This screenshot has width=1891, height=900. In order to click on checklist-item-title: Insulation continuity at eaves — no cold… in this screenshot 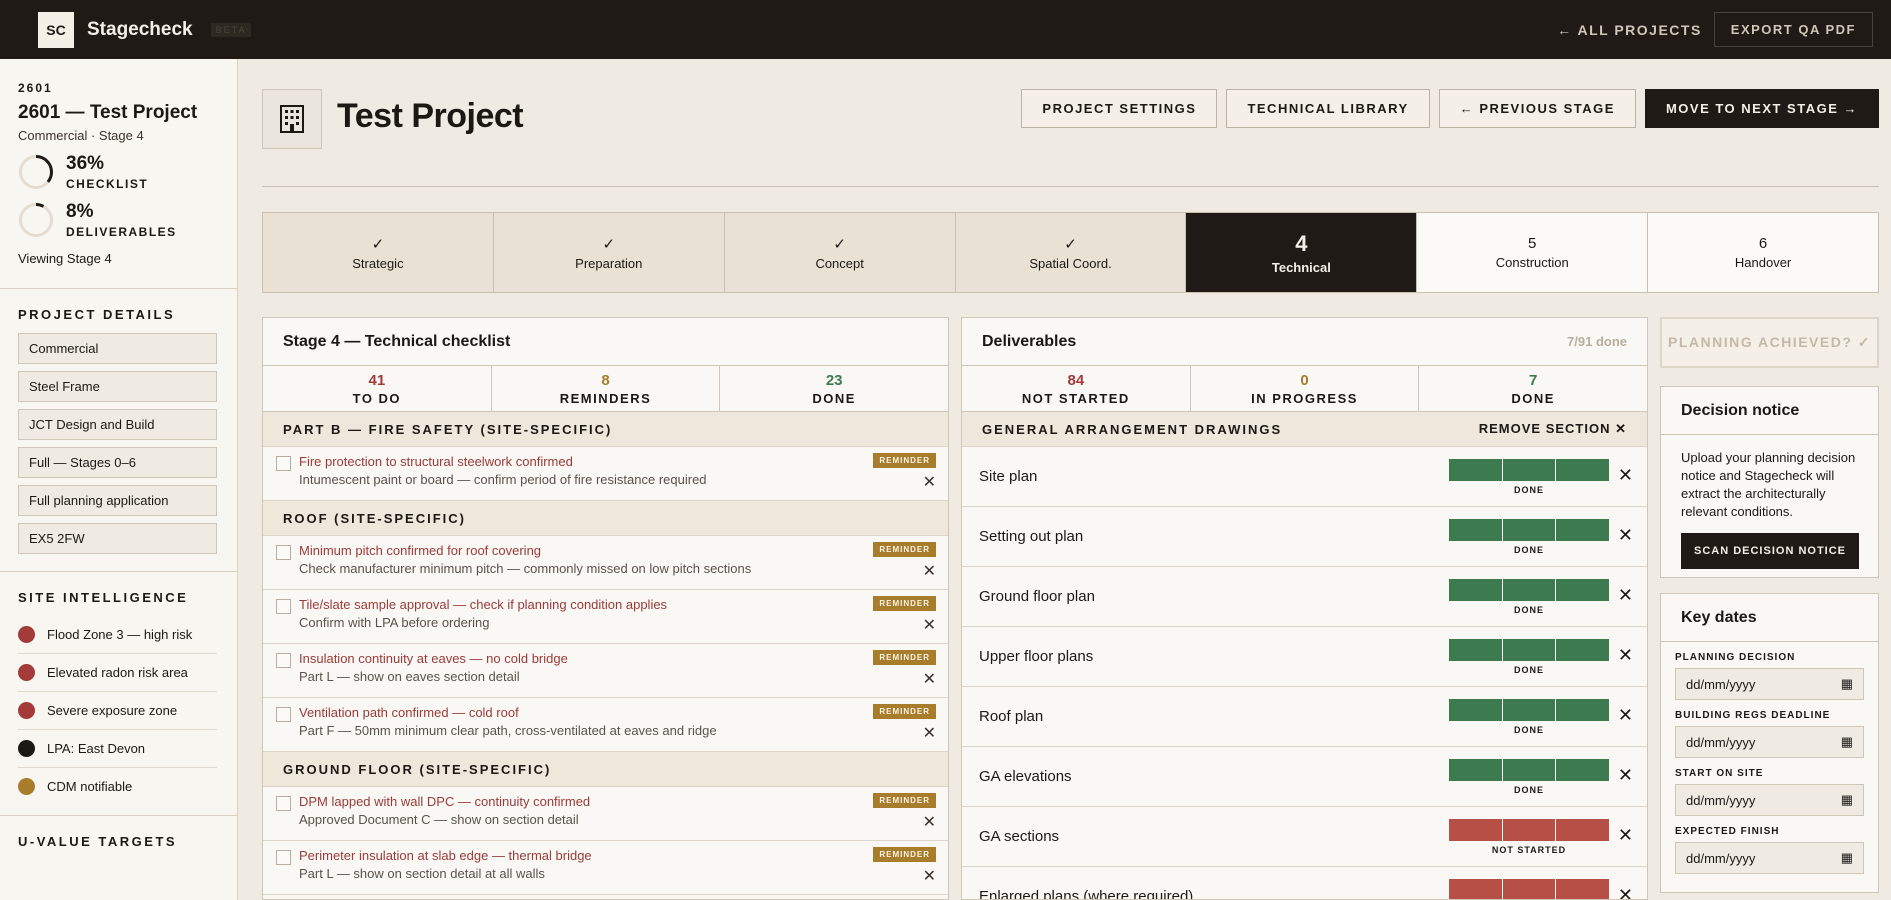, I will do `click(623, 658)`.